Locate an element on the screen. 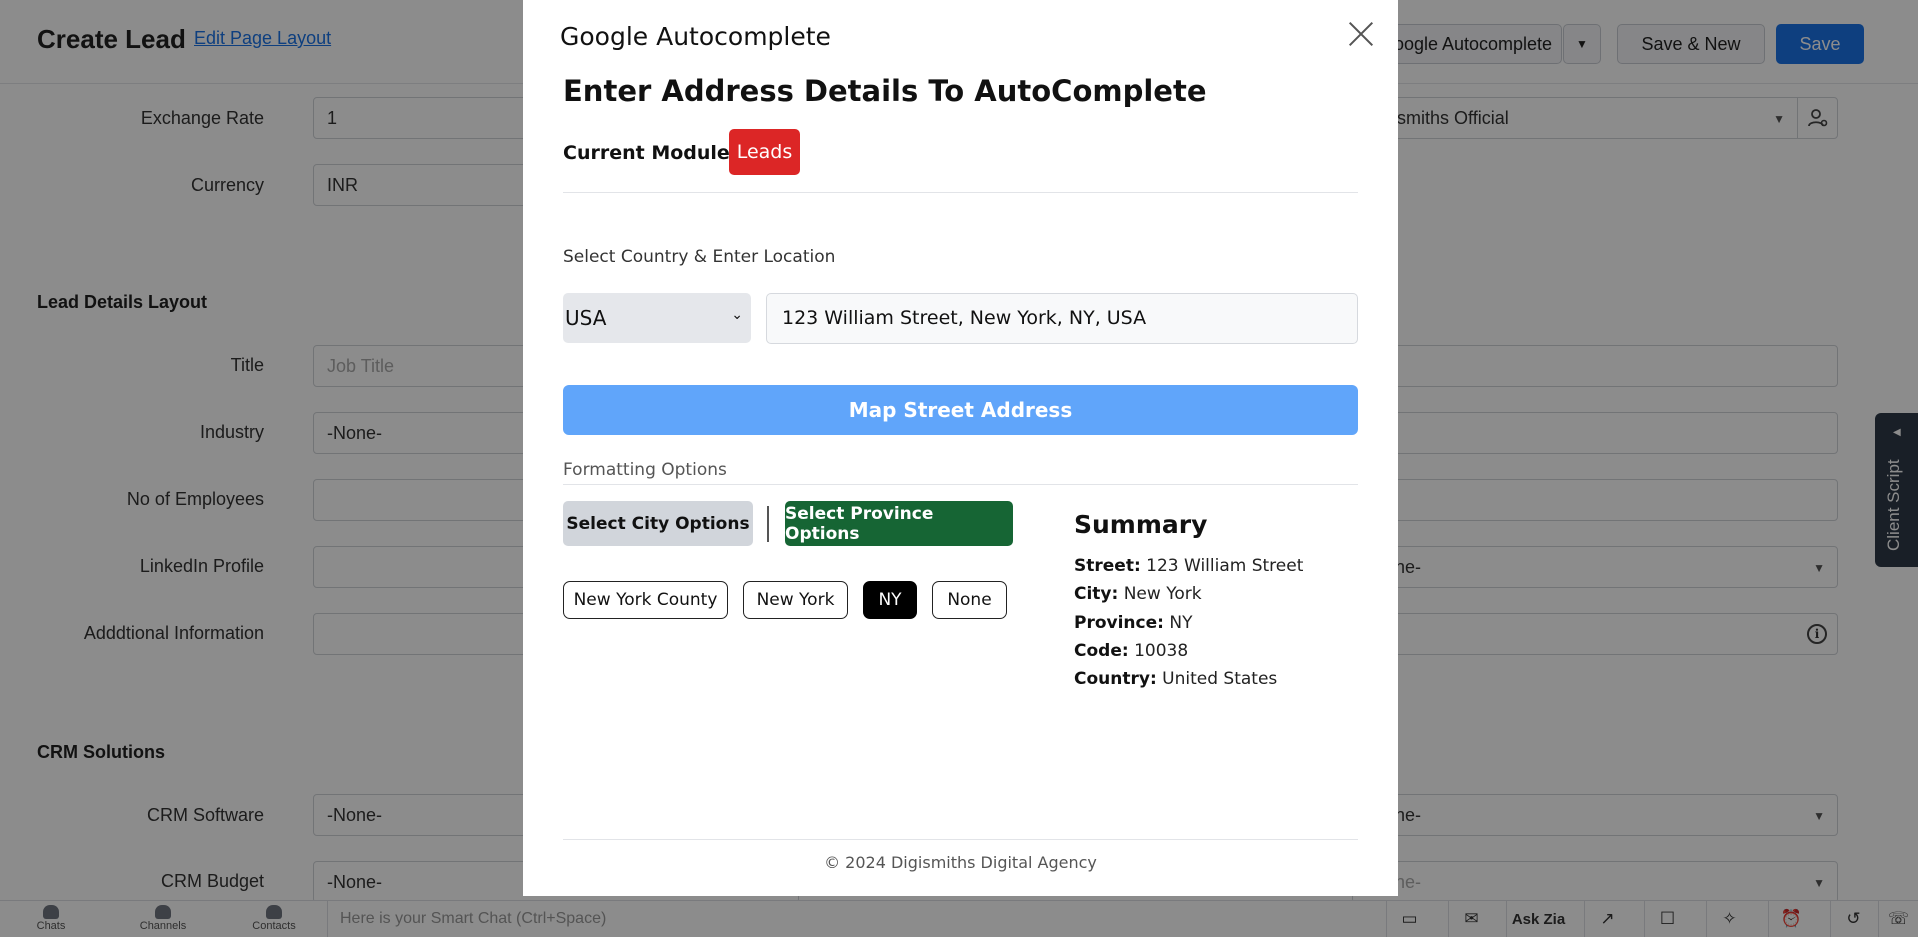 This screenshot has width=1918, height=937. summary-street: Street: 123 William Street is located at coordinates (1188, 566).